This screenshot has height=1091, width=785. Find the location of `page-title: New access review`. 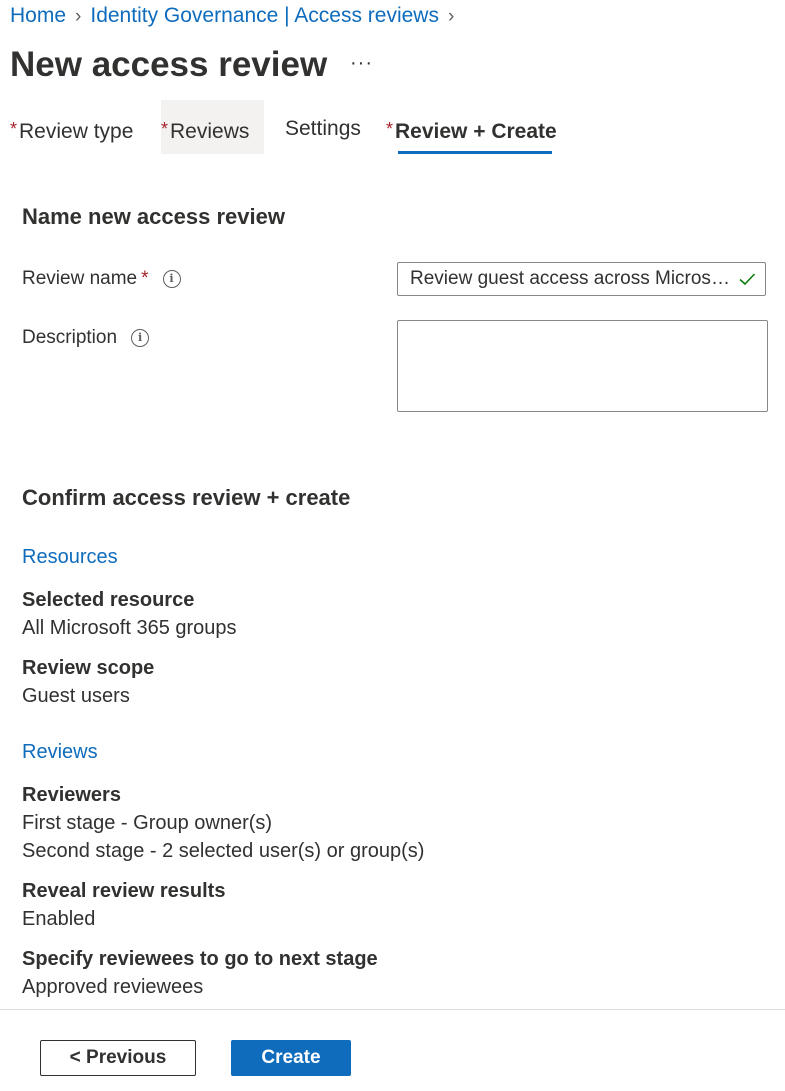

page-title: New access review is located at coordinates (169, 64).